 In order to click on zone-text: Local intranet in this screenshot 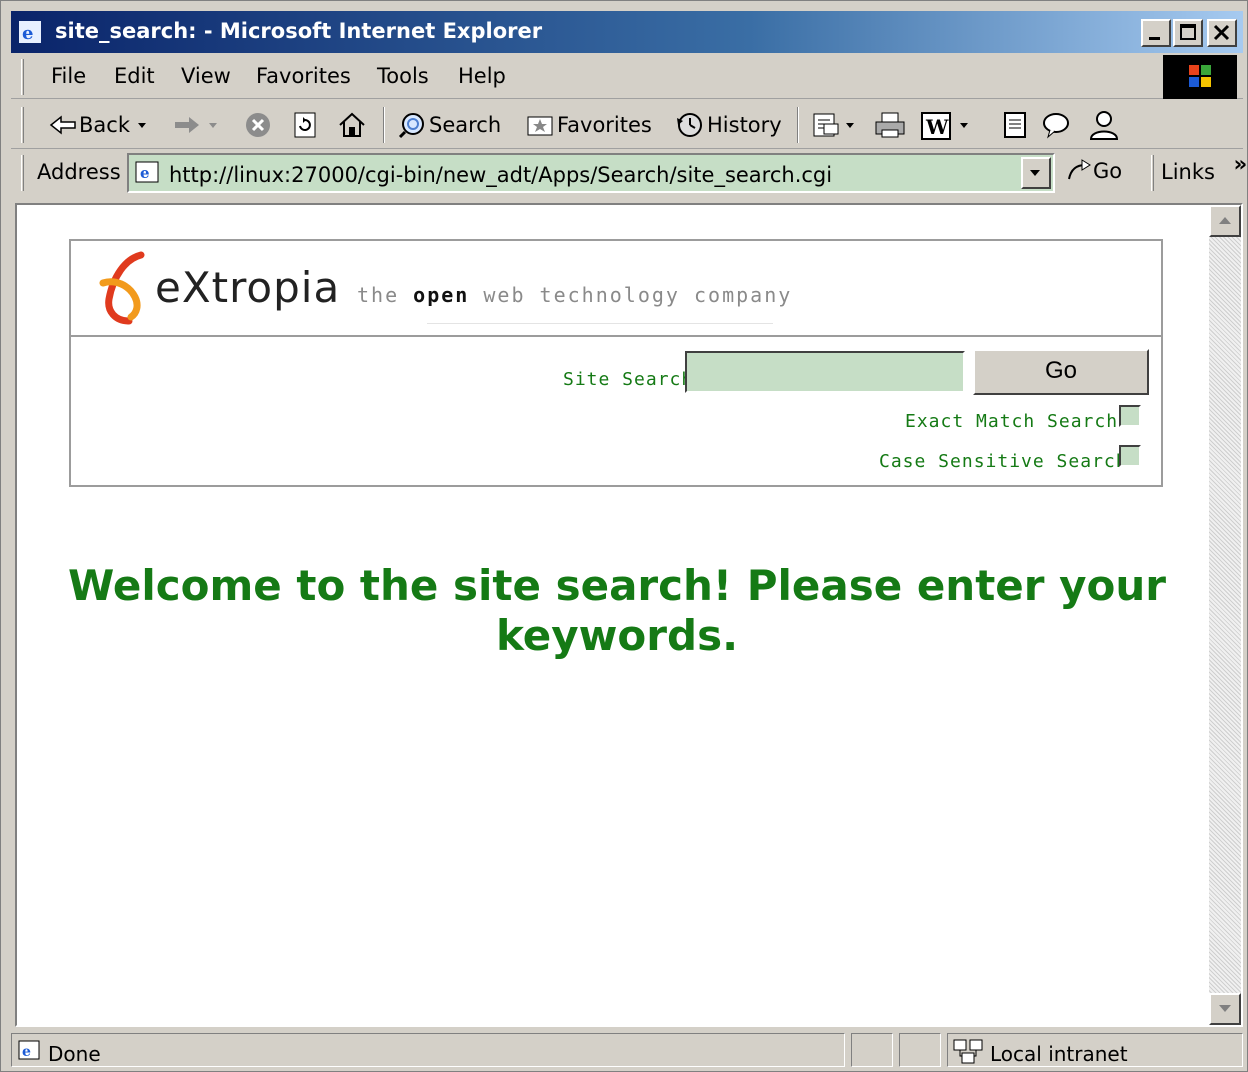, I will do `click(1059, 1054)`.